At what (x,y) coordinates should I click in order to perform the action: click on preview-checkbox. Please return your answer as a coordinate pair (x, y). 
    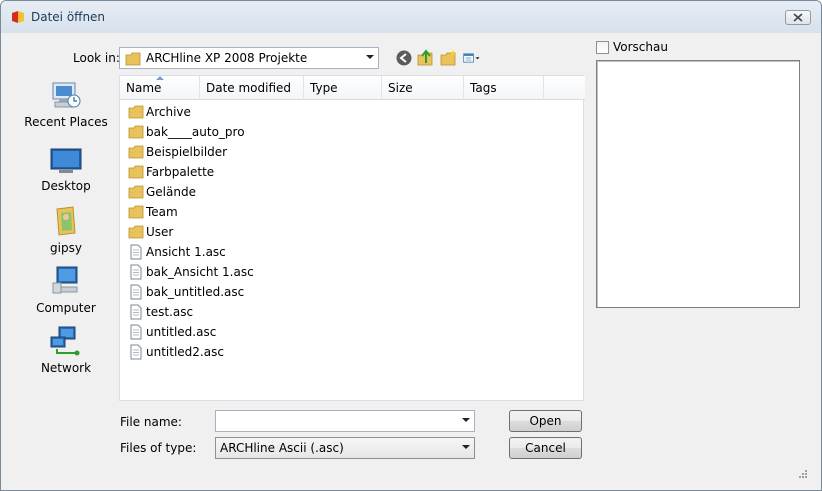
    Looking at the image, I should click on (602, 47).